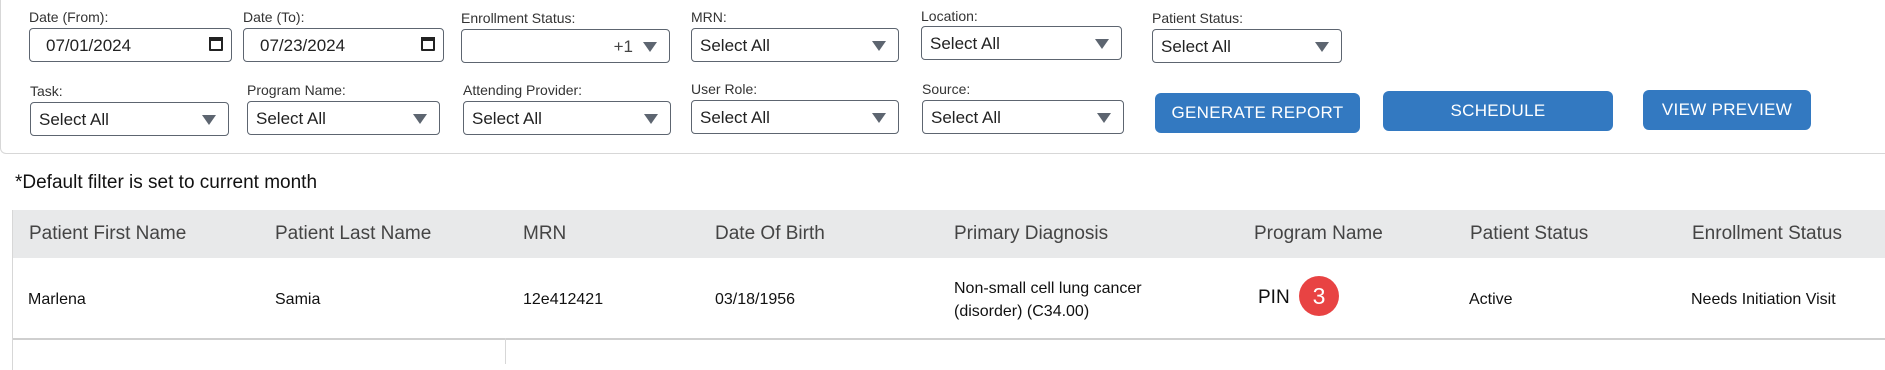  I want to click on source-field: Source: Select All, so click(1023, 109).